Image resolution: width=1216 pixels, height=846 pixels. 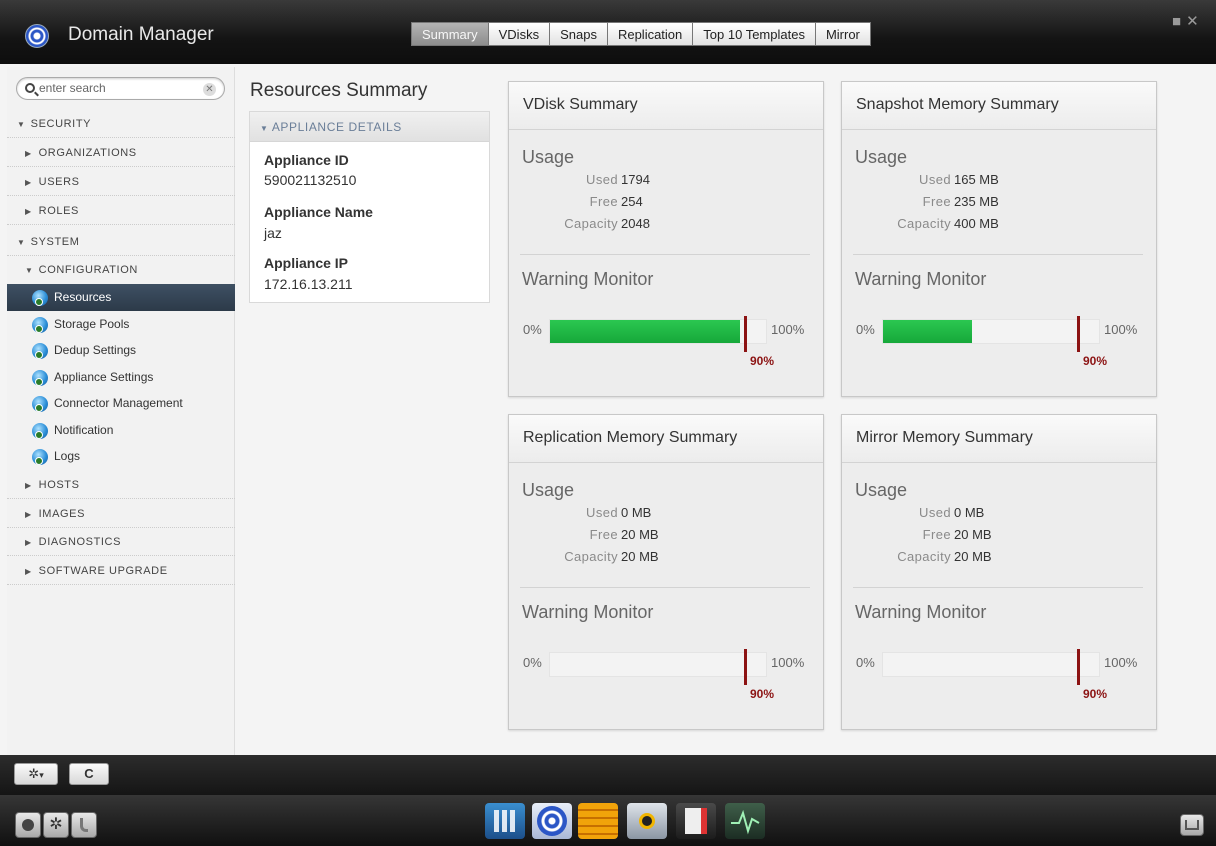 What do you see at coordinates (659, 226) in the screenshot?
I see `capacity-row: Capacity 2048` at bounding box center [659, 226].